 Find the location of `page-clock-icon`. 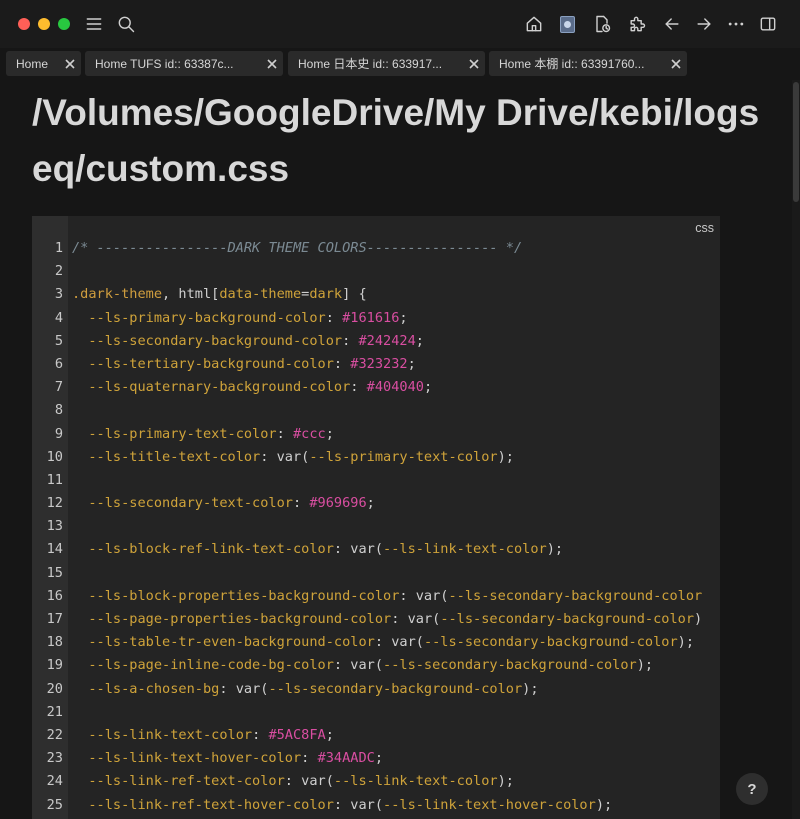

page-clock-icon is located at coordinates (602, 24).